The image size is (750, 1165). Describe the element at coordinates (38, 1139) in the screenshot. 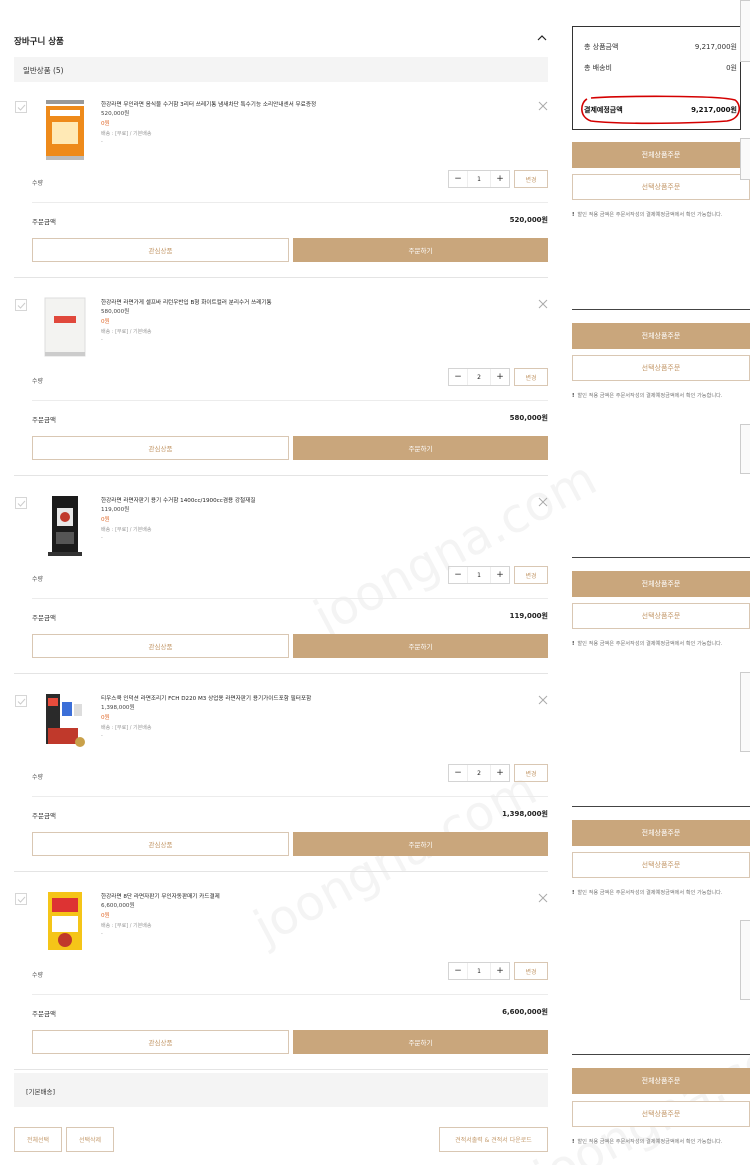

I see `select-all-button: 전체선택` at that location.